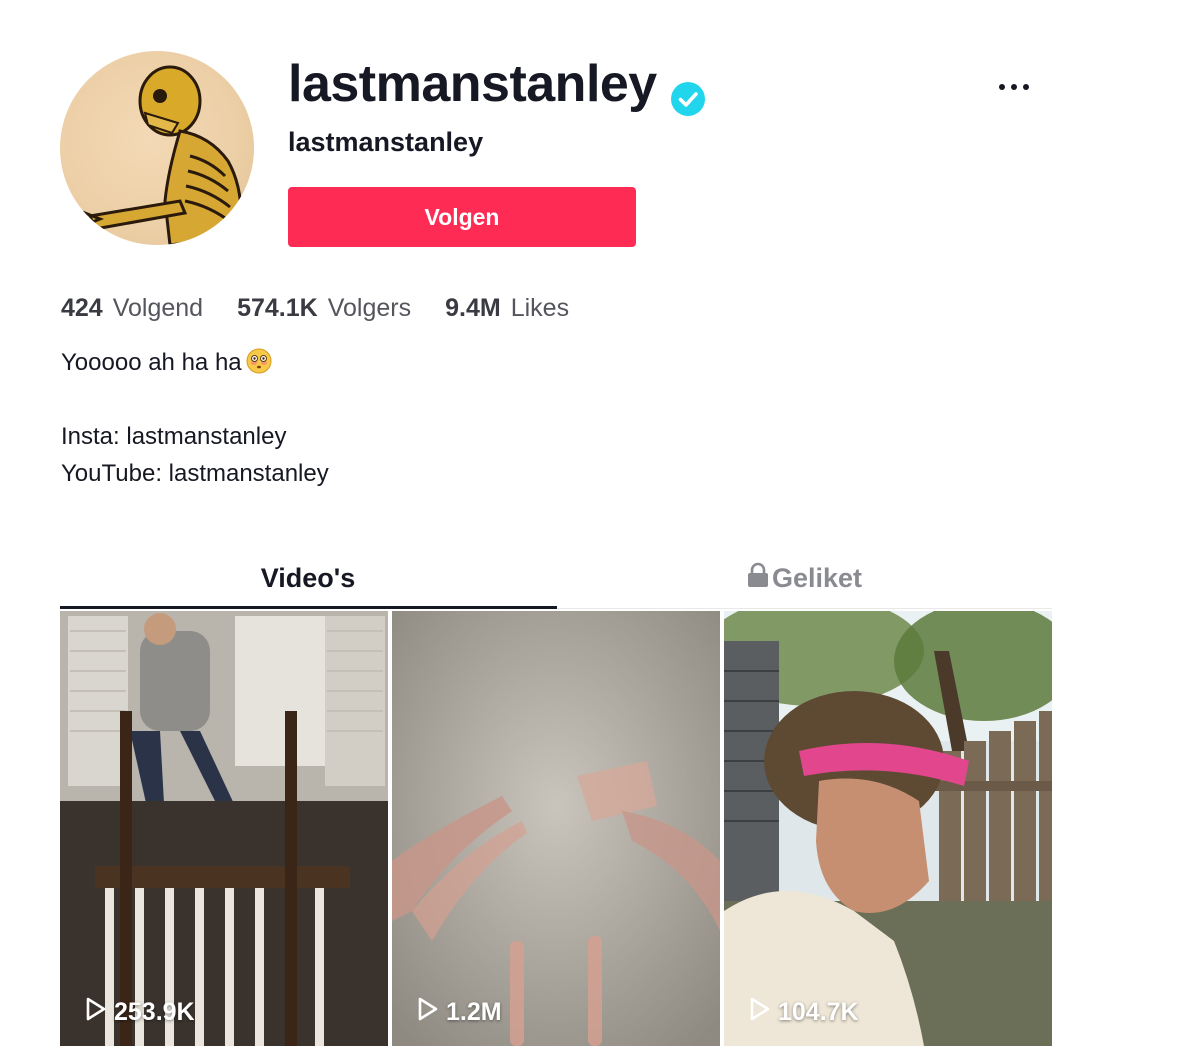  Describe the element at coordinates (1014, 87) in the screenshot. I see `more-options-icon` at that location.